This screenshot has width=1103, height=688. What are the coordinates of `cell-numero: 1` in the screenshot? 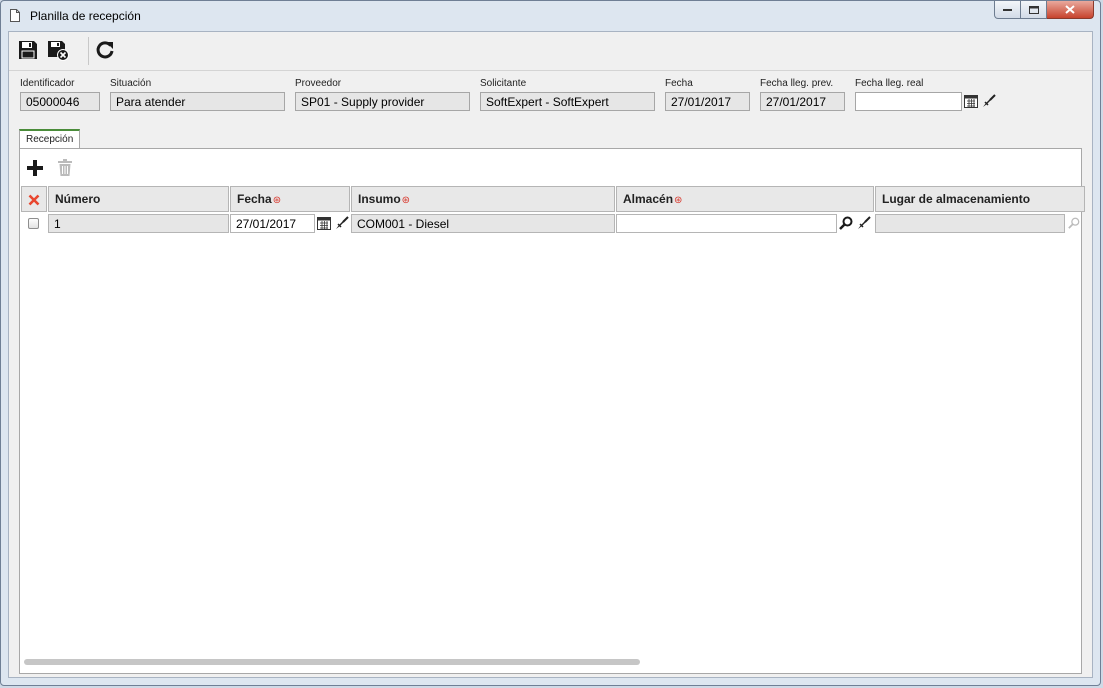 It's located at (138, 223).